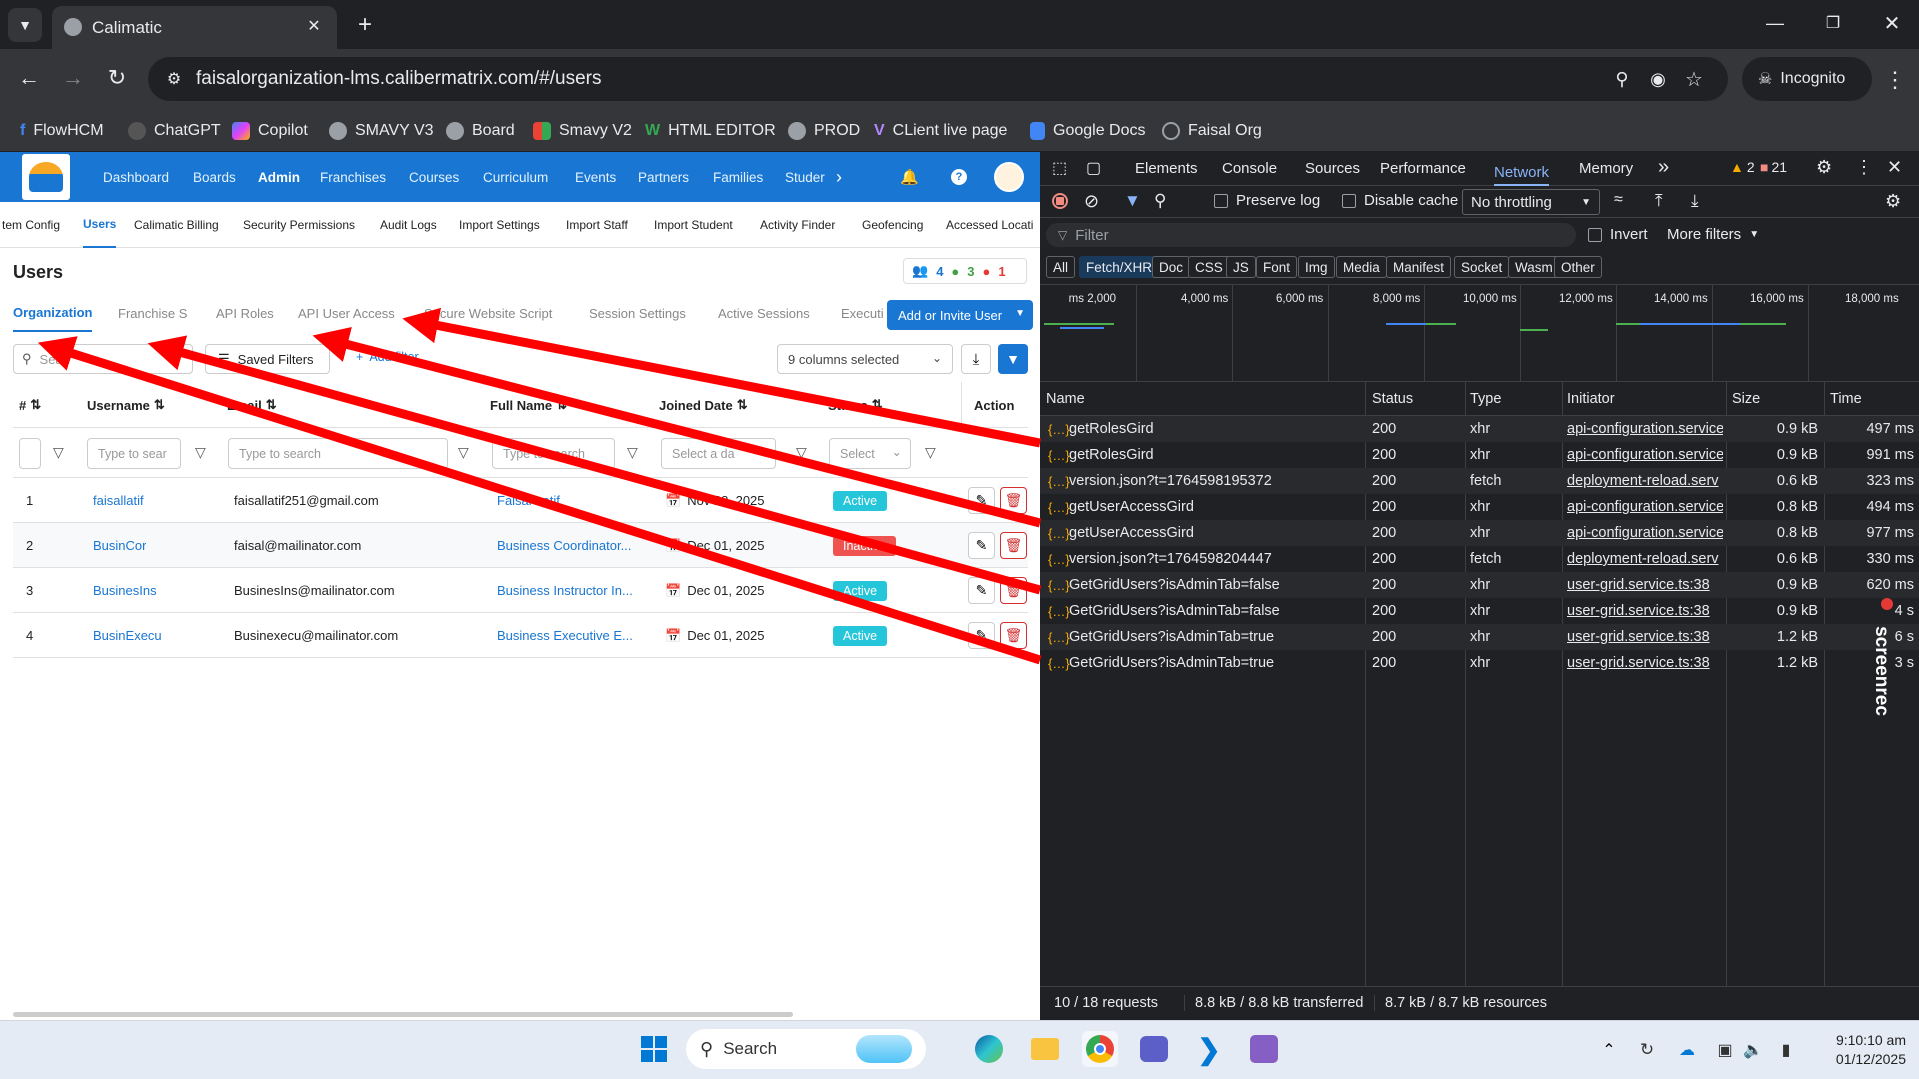  What do you see at coordinates (25, 25) in the screenshot?
I see `tab-list-button: ▼` at bounding box center [25, 25].